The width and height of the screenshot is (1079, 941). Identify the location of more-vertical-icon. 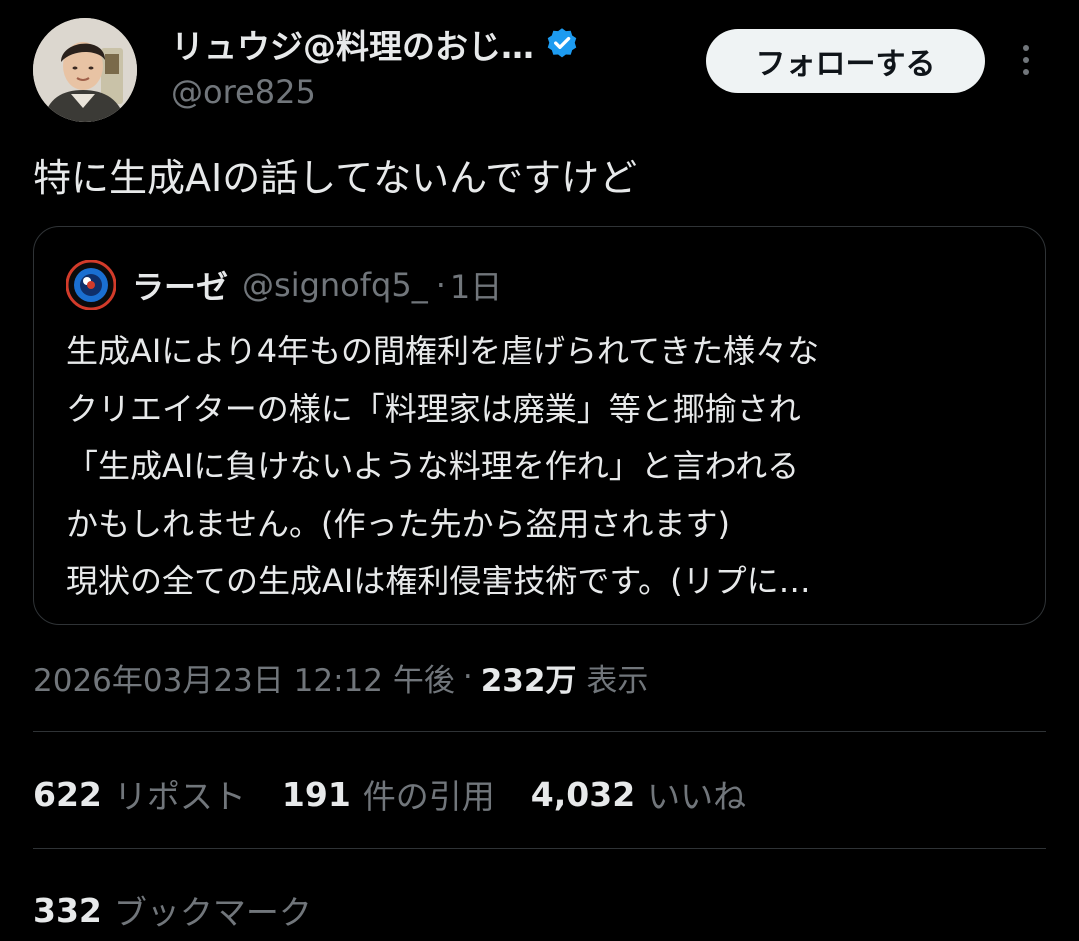
(1026, 60).